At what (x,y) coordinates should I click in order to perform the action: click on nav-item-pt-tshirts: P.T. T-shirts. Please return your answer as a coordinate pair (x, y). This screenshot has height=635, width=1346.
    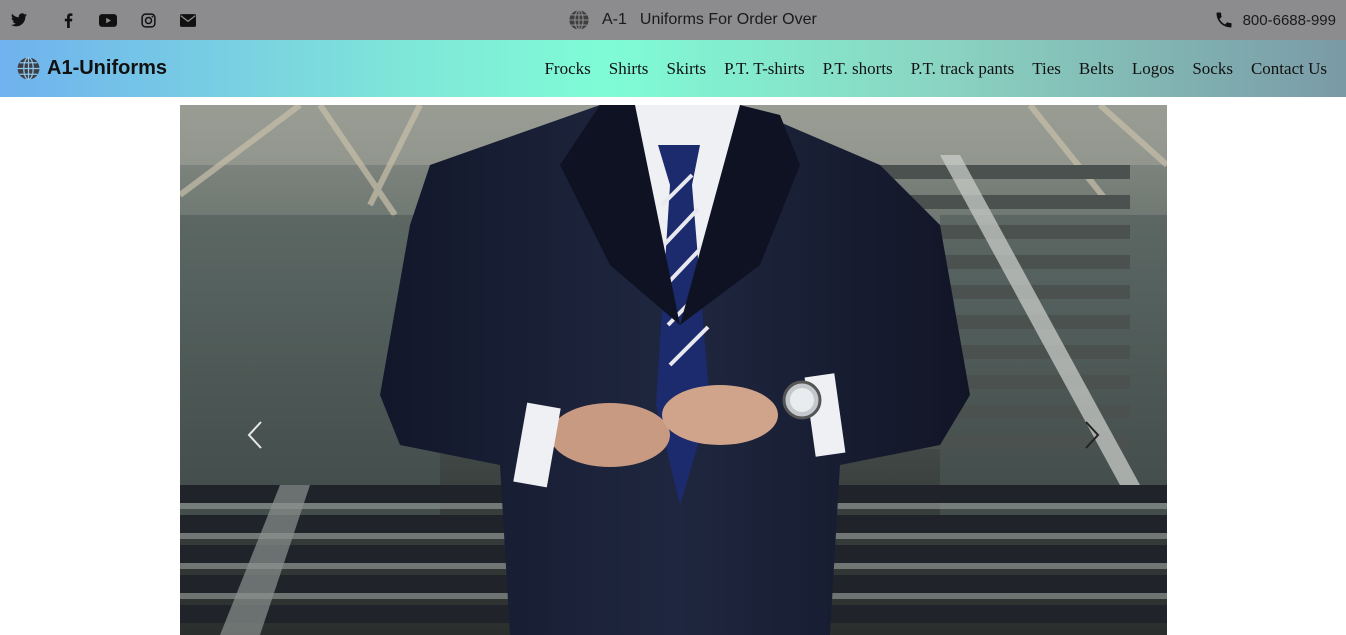
    Looking at the image, I should click on (764, 69).